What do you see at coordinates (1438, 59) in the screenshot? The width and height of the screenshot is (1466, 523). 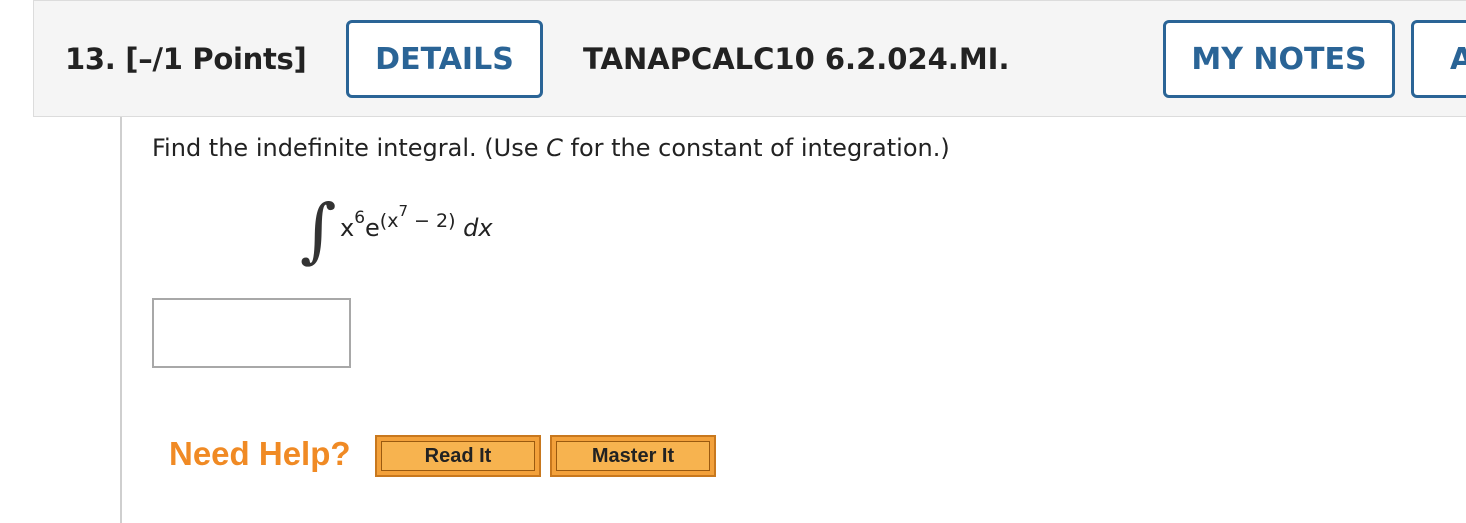 I see `ask-teacher-button: A` at bounding box center [1438, 59].